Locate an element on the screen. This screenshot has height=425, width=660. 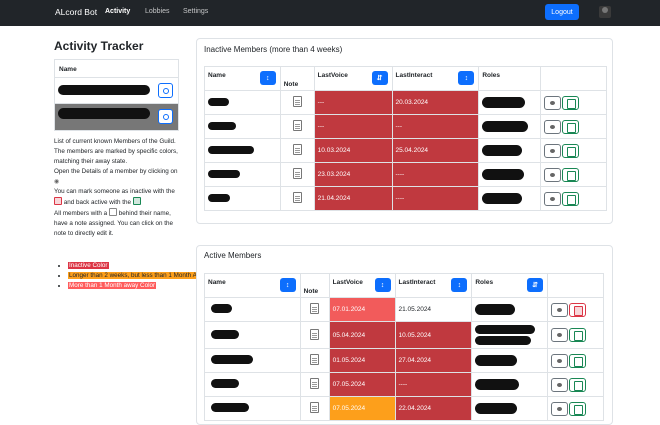
sort-roles-button: ⇵ is located at coordinates (535, 285).